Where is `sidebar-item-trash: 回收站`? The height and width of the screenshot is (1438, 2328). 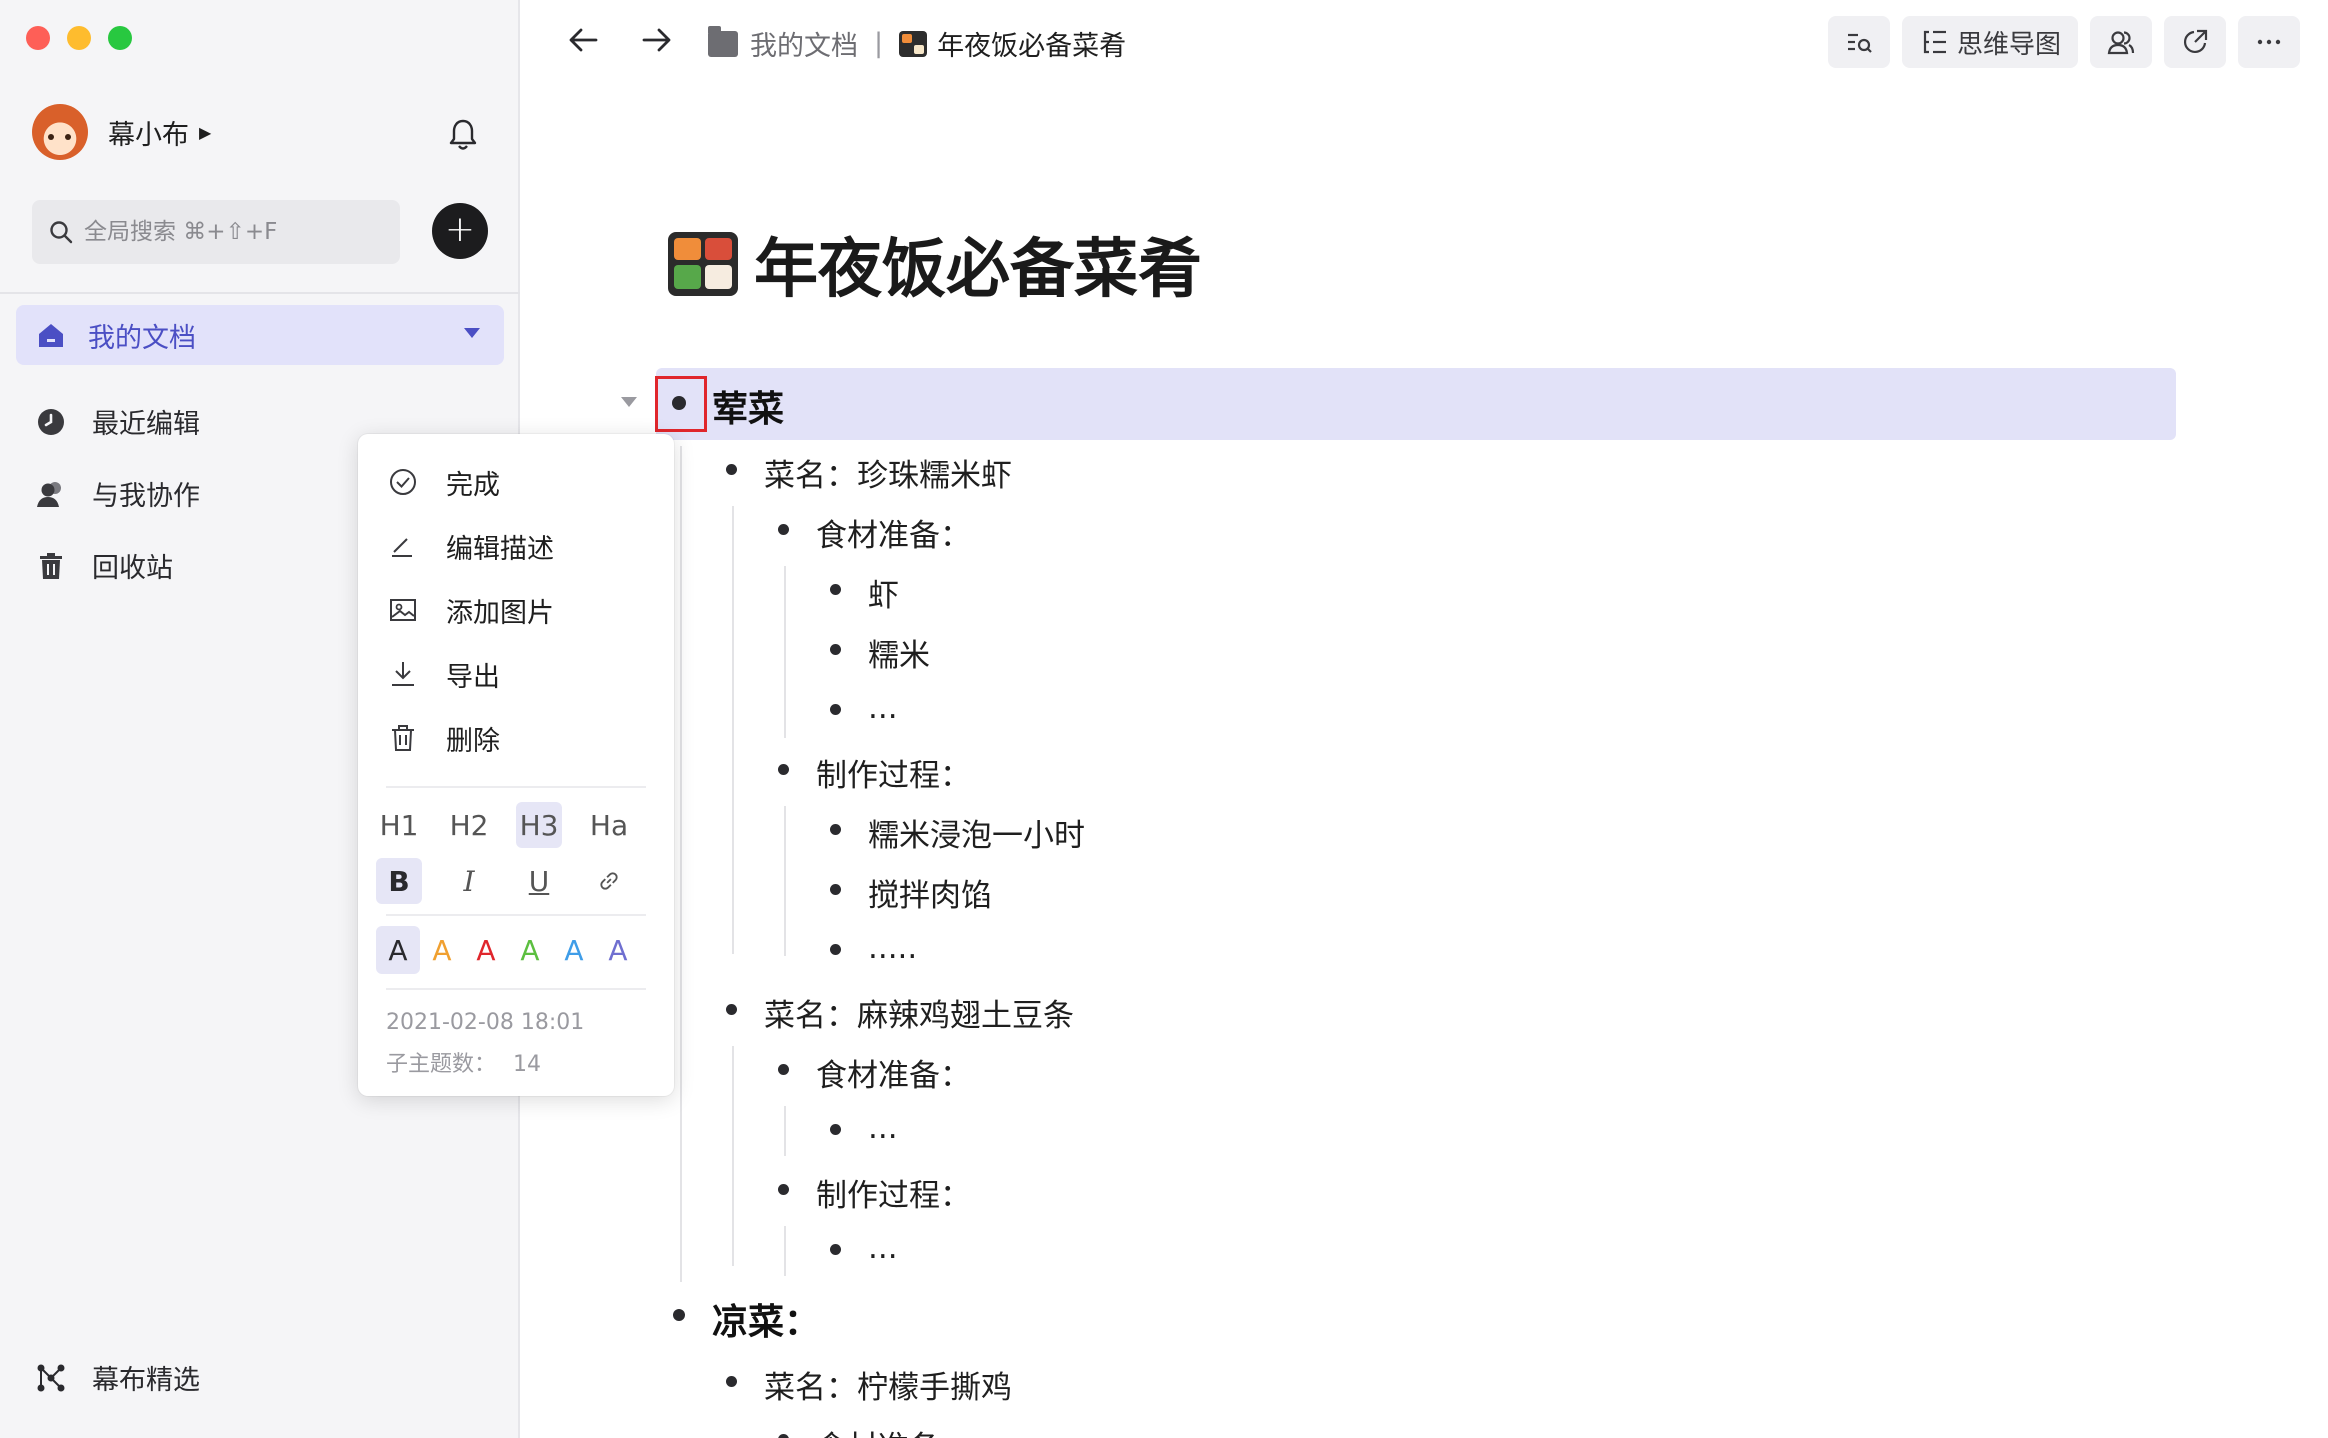
sidebar-item-trash: 回收站 is located at coordinates (104, 565).